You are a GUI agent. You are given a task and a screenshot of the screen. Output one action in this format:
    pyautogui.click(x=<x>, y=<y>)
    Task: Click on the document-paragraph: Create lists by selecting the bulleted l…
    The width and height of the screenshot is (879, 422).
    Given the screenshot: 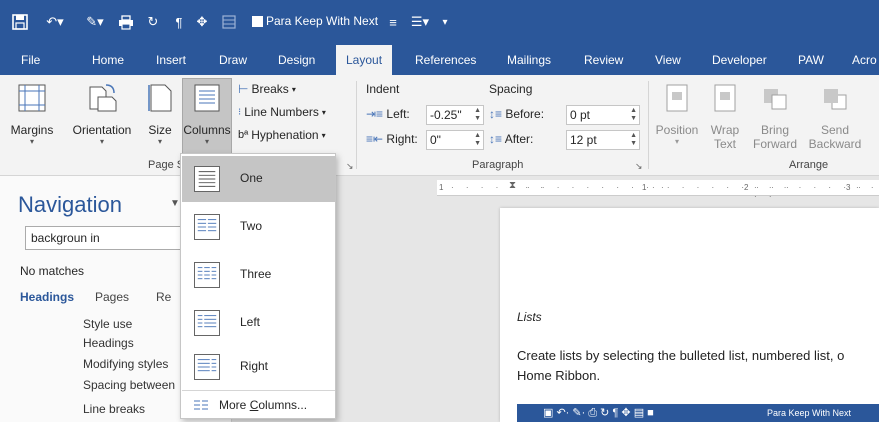 What is the action you would take?
    pyautogui.click(x=697, y=366)
    